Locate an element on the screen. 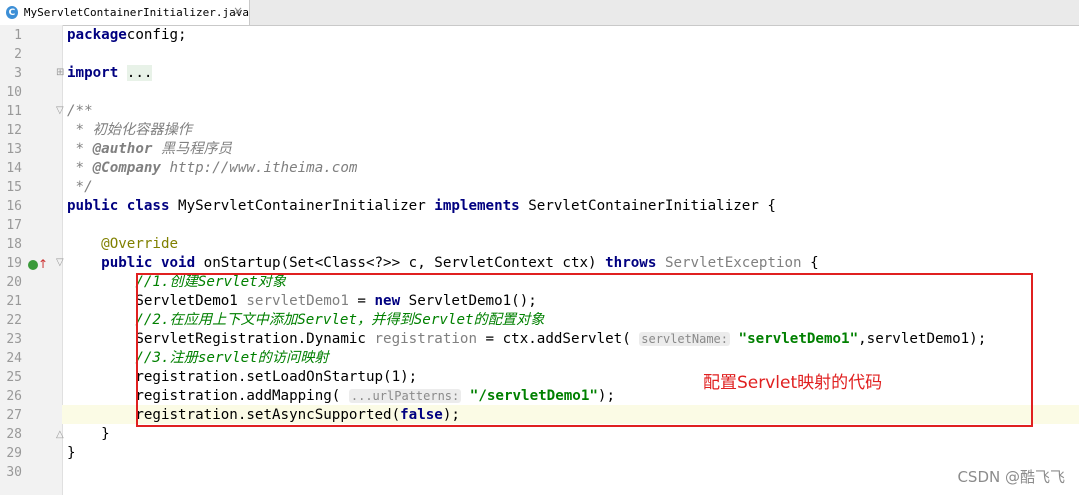 The height and width of the screenshot is (495, 1079). code-text: * @author 黑马程序员 is located at coordinates (149, 149).